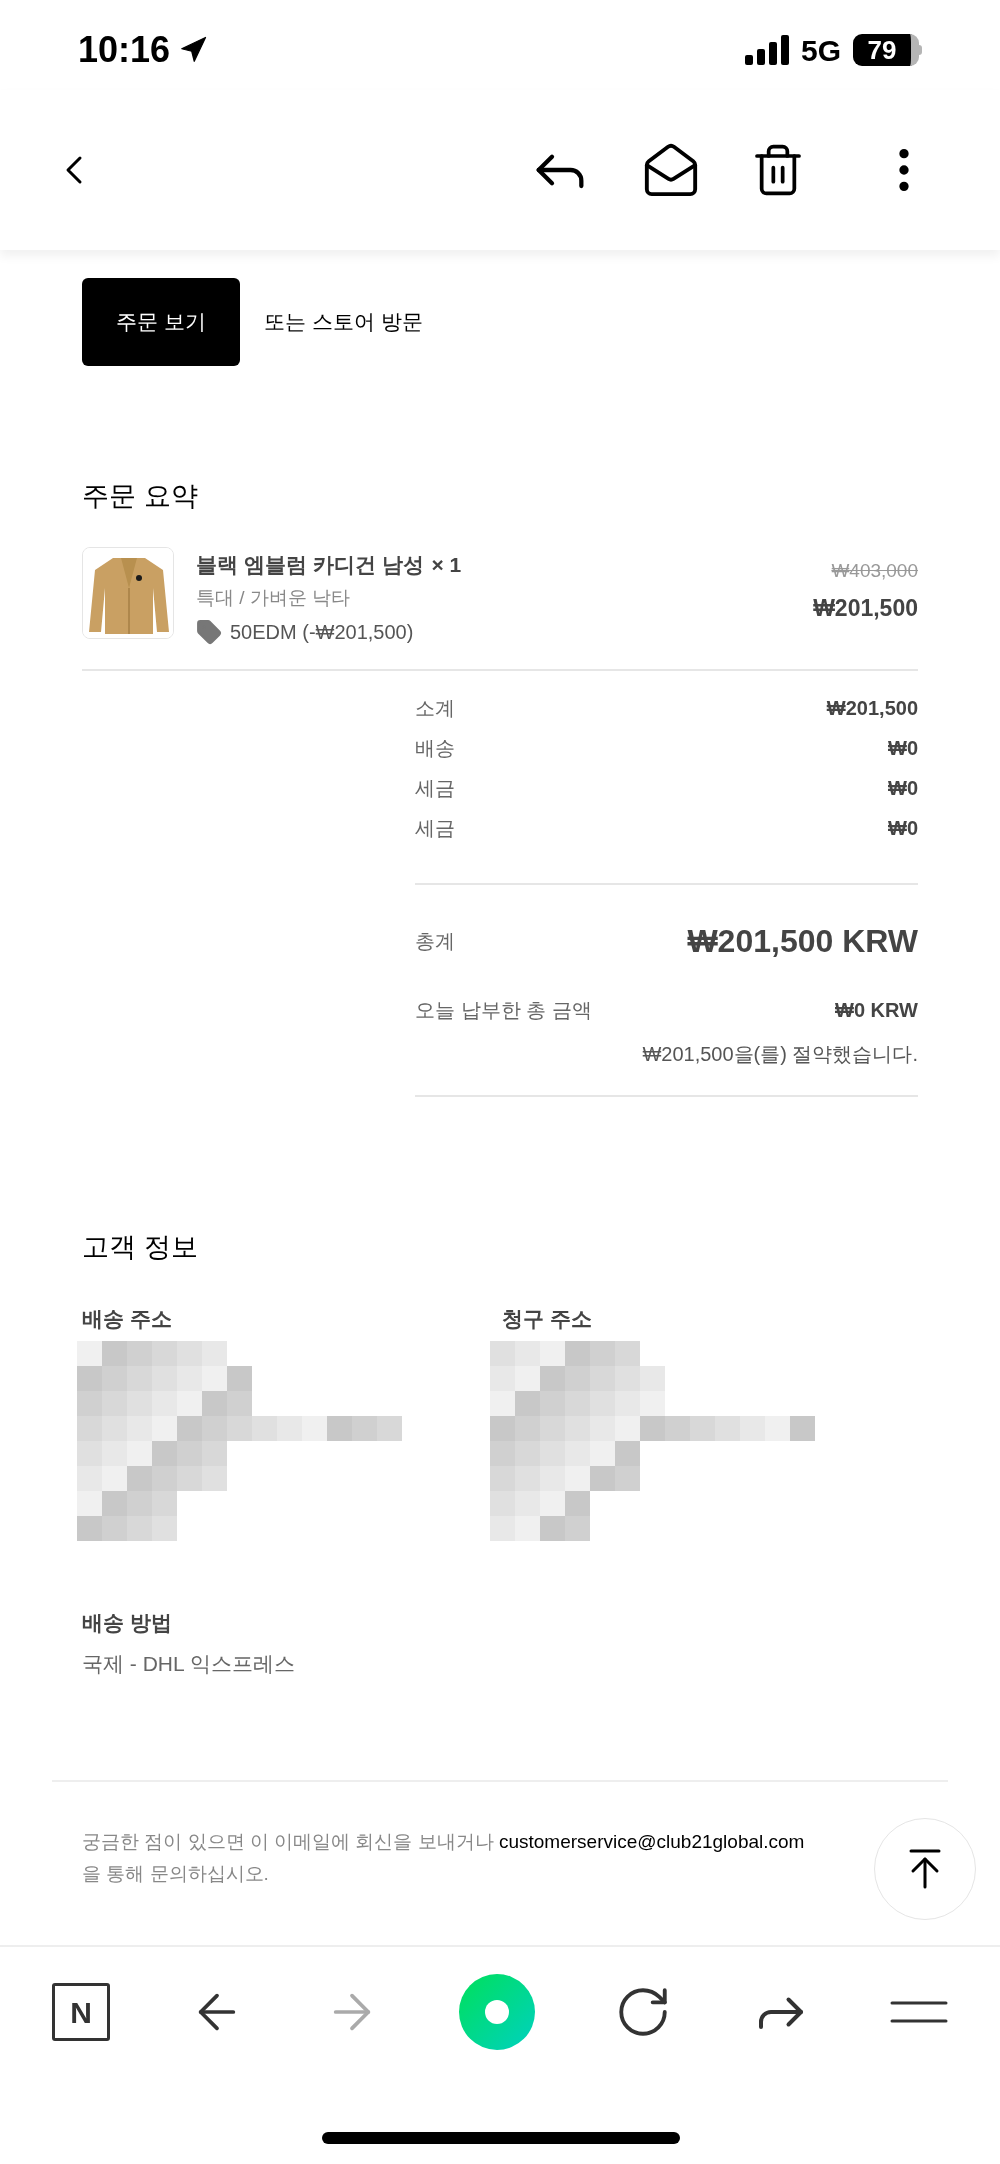 The width and height of the screenshot is (1000, 2164). What do you see at coordinates (127, 1622) in the screenshot?
I see `shipping-method-label: 배송 방법` at bounding box center [127, 1622].